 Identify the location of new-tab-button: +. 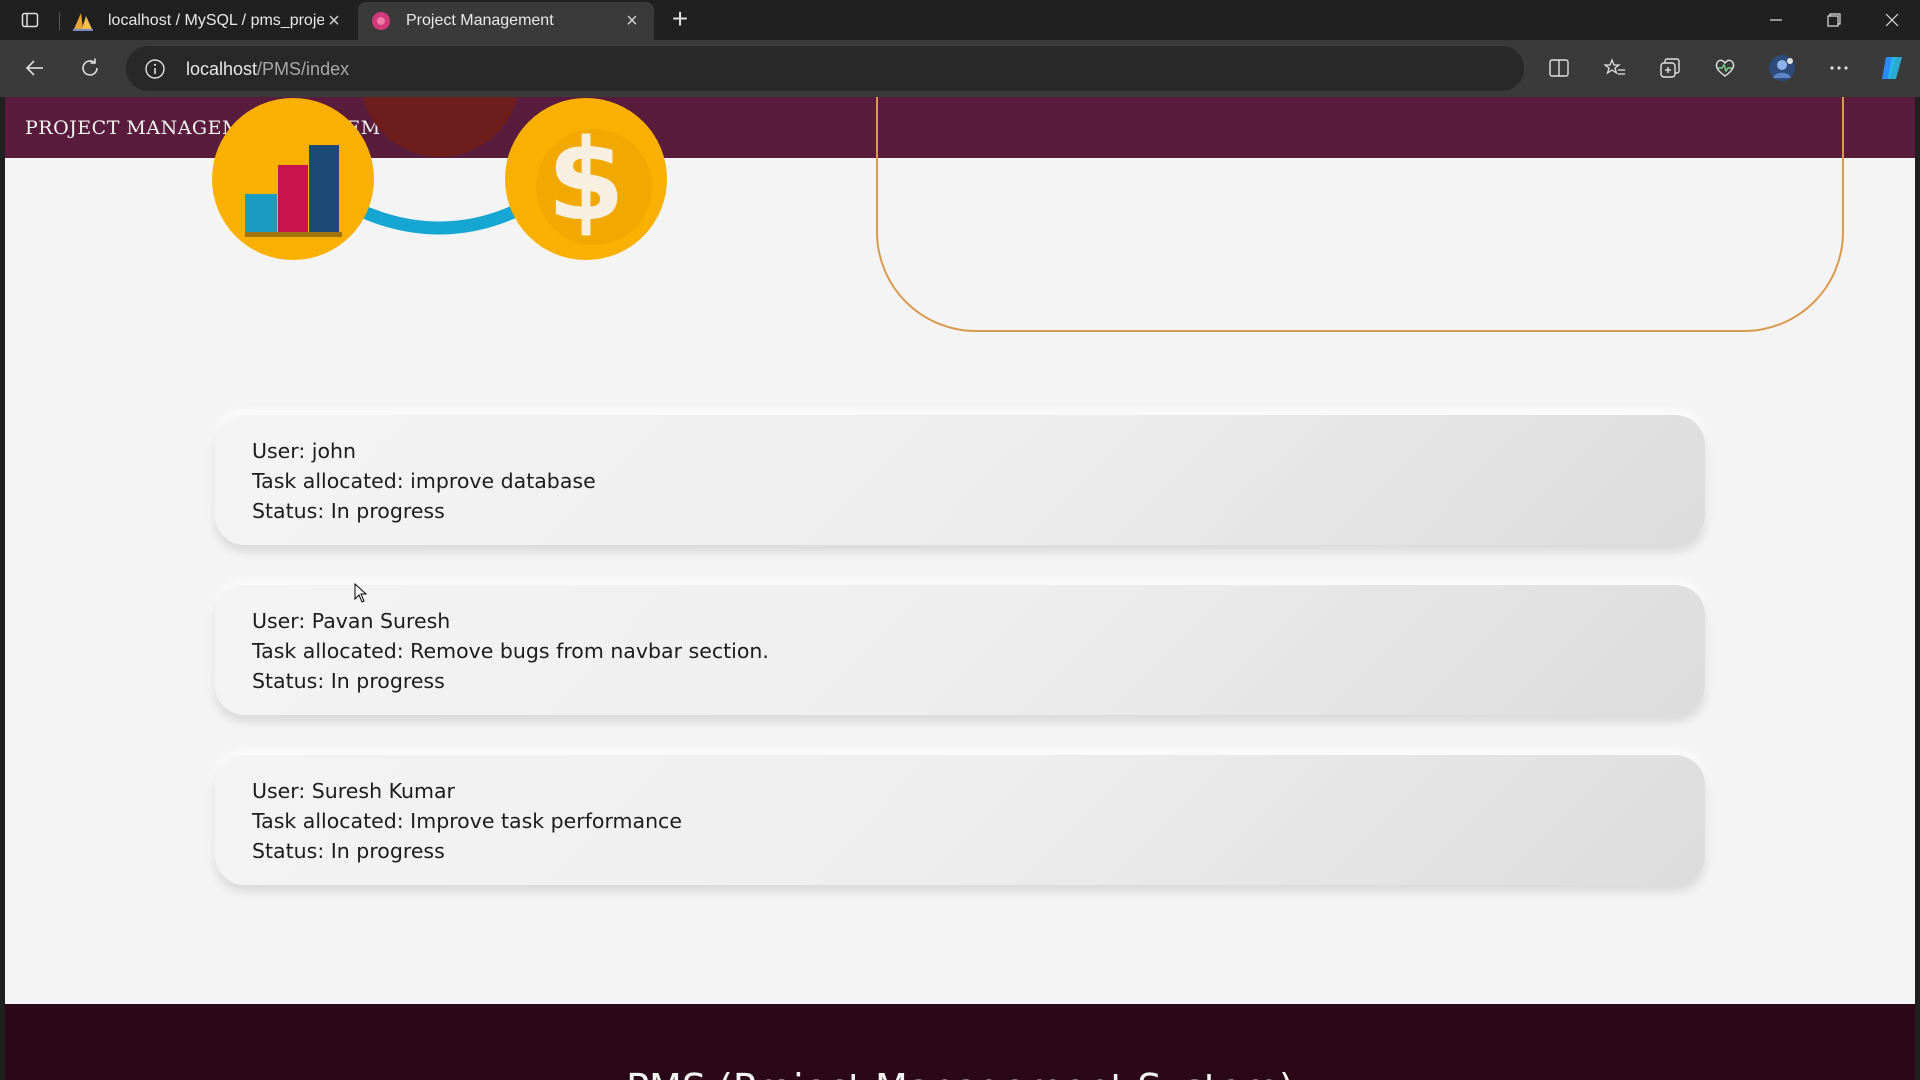
(680, 19).